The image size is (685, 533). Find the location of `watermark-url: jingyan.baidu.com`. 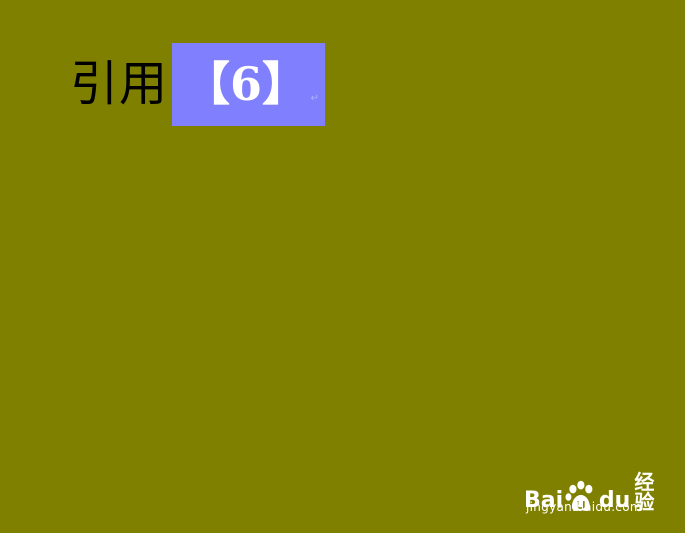

watermark-url: jingyan.baidu.com is located at coordinates (584, 507).